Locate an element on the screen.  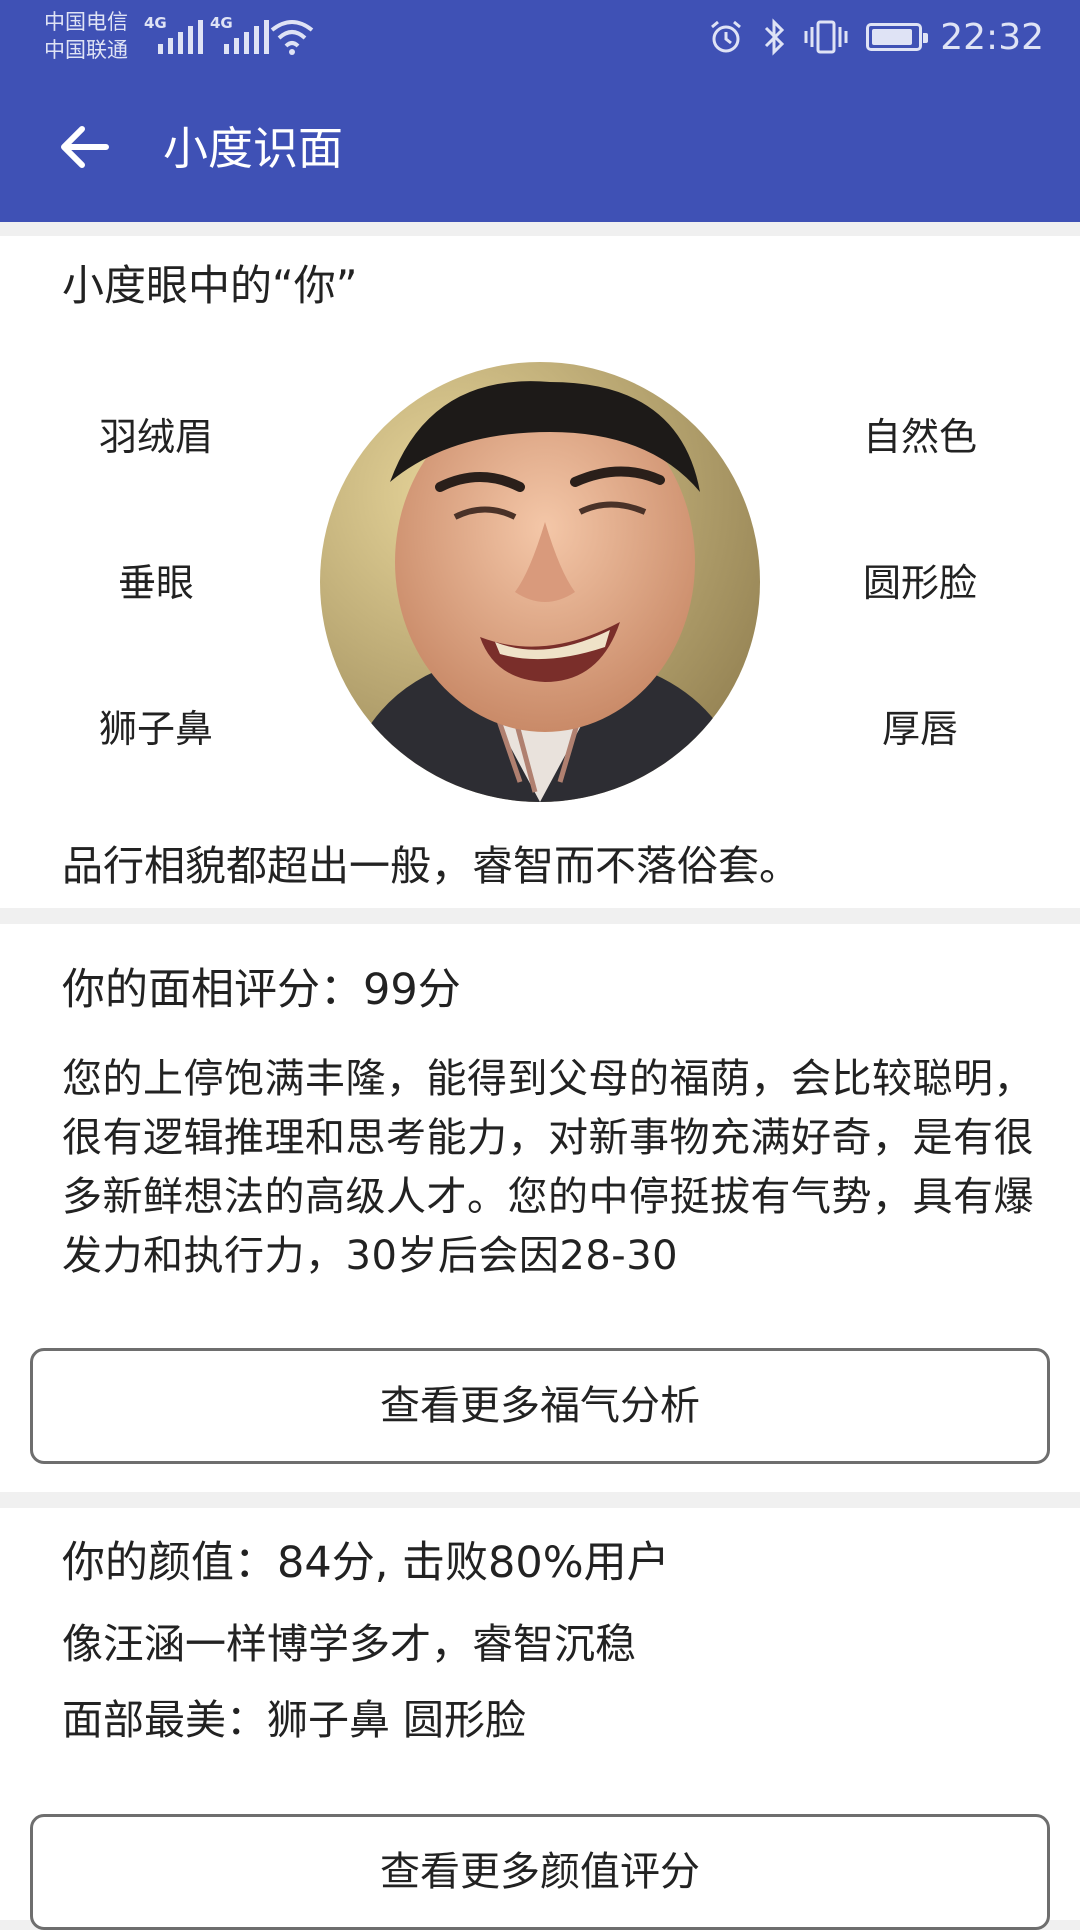
beauty-score: 你的颜值：84分, 击败80%用户 is located at coordinates (366, 1563).